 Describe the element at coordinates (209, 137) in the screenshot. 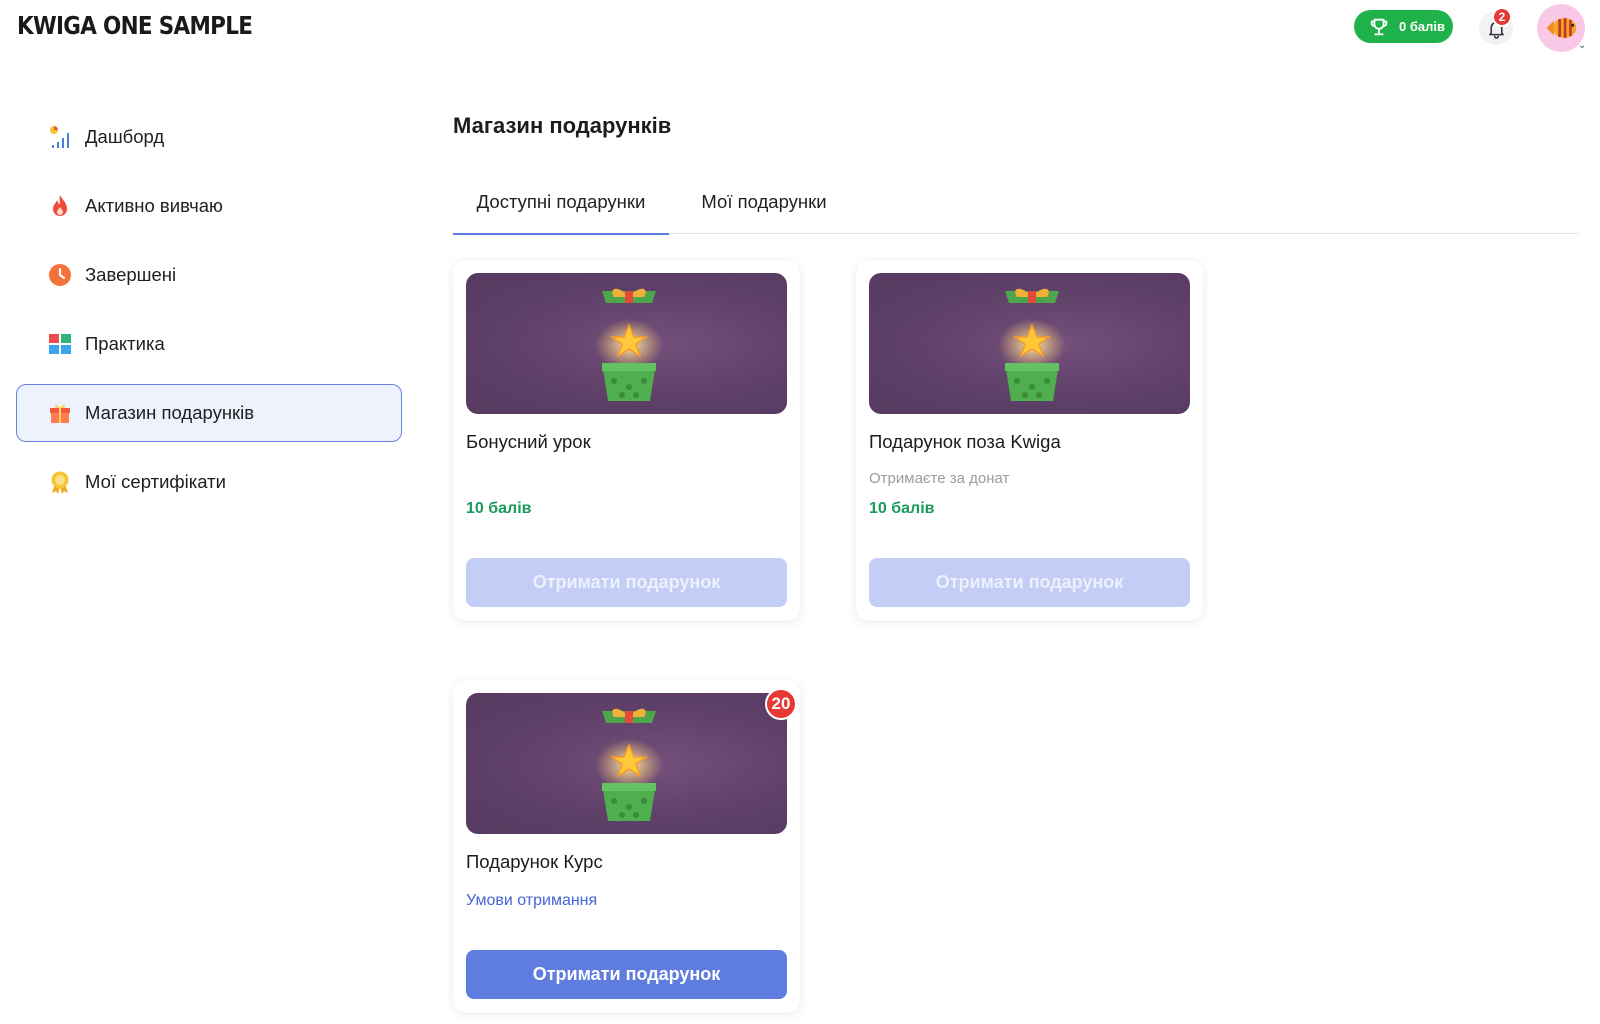

I see `sidebar-item-dashboard: Дашборд` at that location.